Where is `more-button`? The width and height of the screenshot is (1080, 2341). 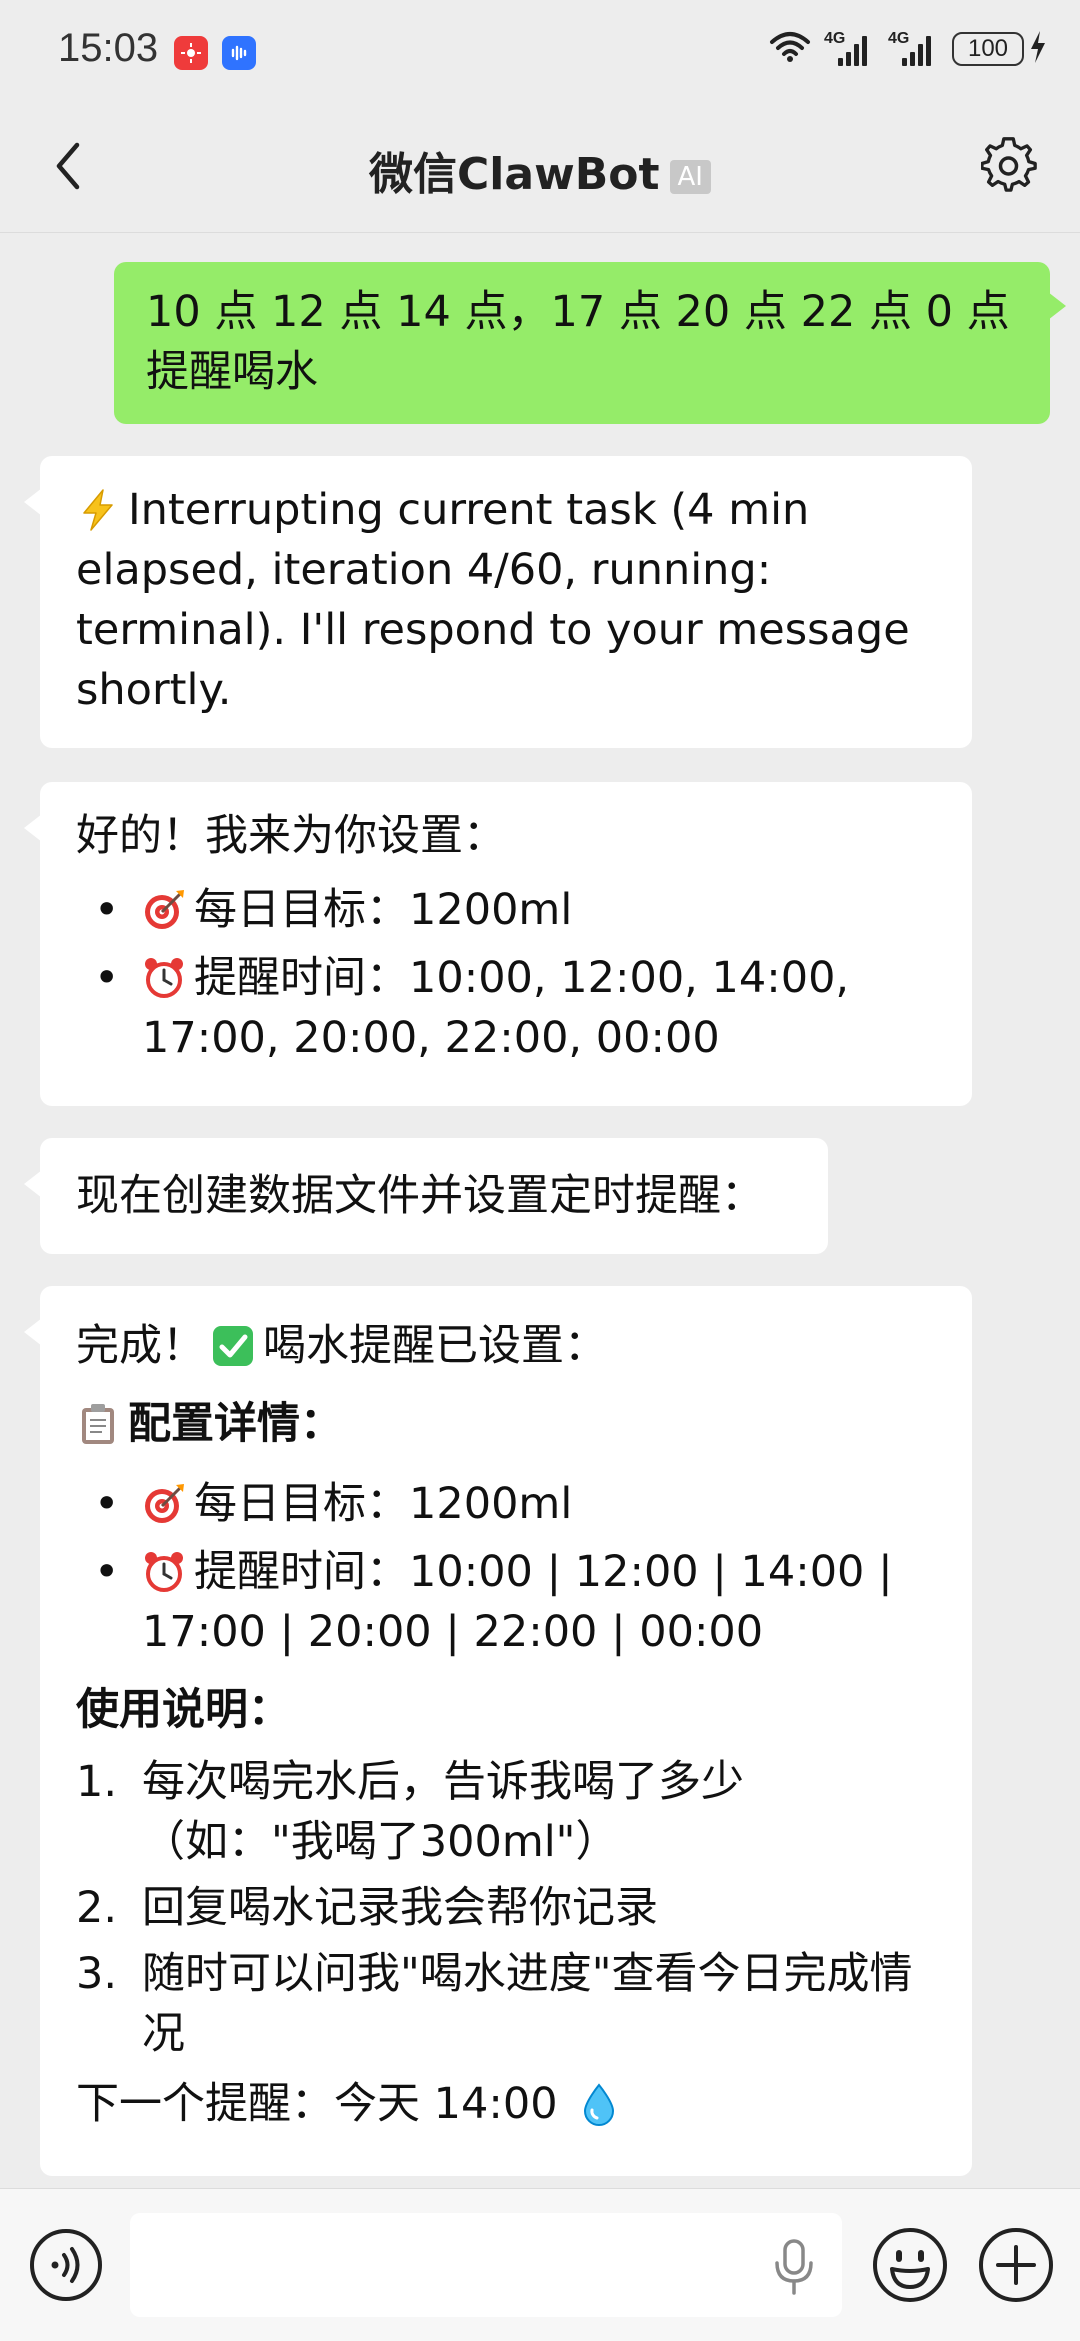 more-button is located at coordinates (1016, 2265).